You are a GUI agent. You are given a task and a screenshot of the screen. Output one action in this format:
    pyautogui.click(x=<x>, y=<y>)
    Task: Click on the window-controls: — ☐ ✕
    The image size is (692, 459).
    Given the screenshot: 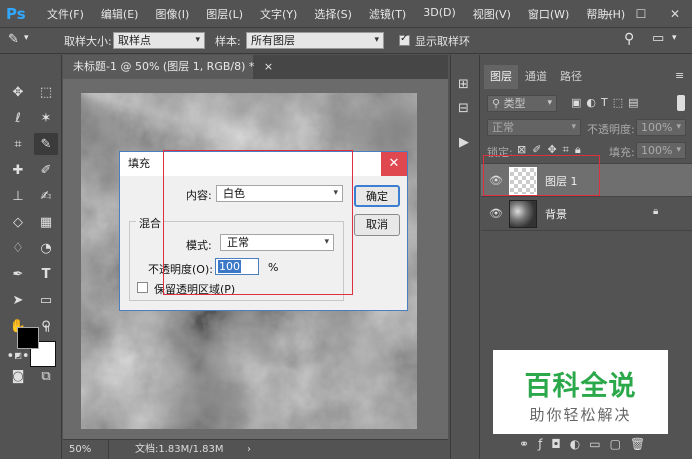 What is the action you would take?
    pyautogui.click(x=641, y=14)
    